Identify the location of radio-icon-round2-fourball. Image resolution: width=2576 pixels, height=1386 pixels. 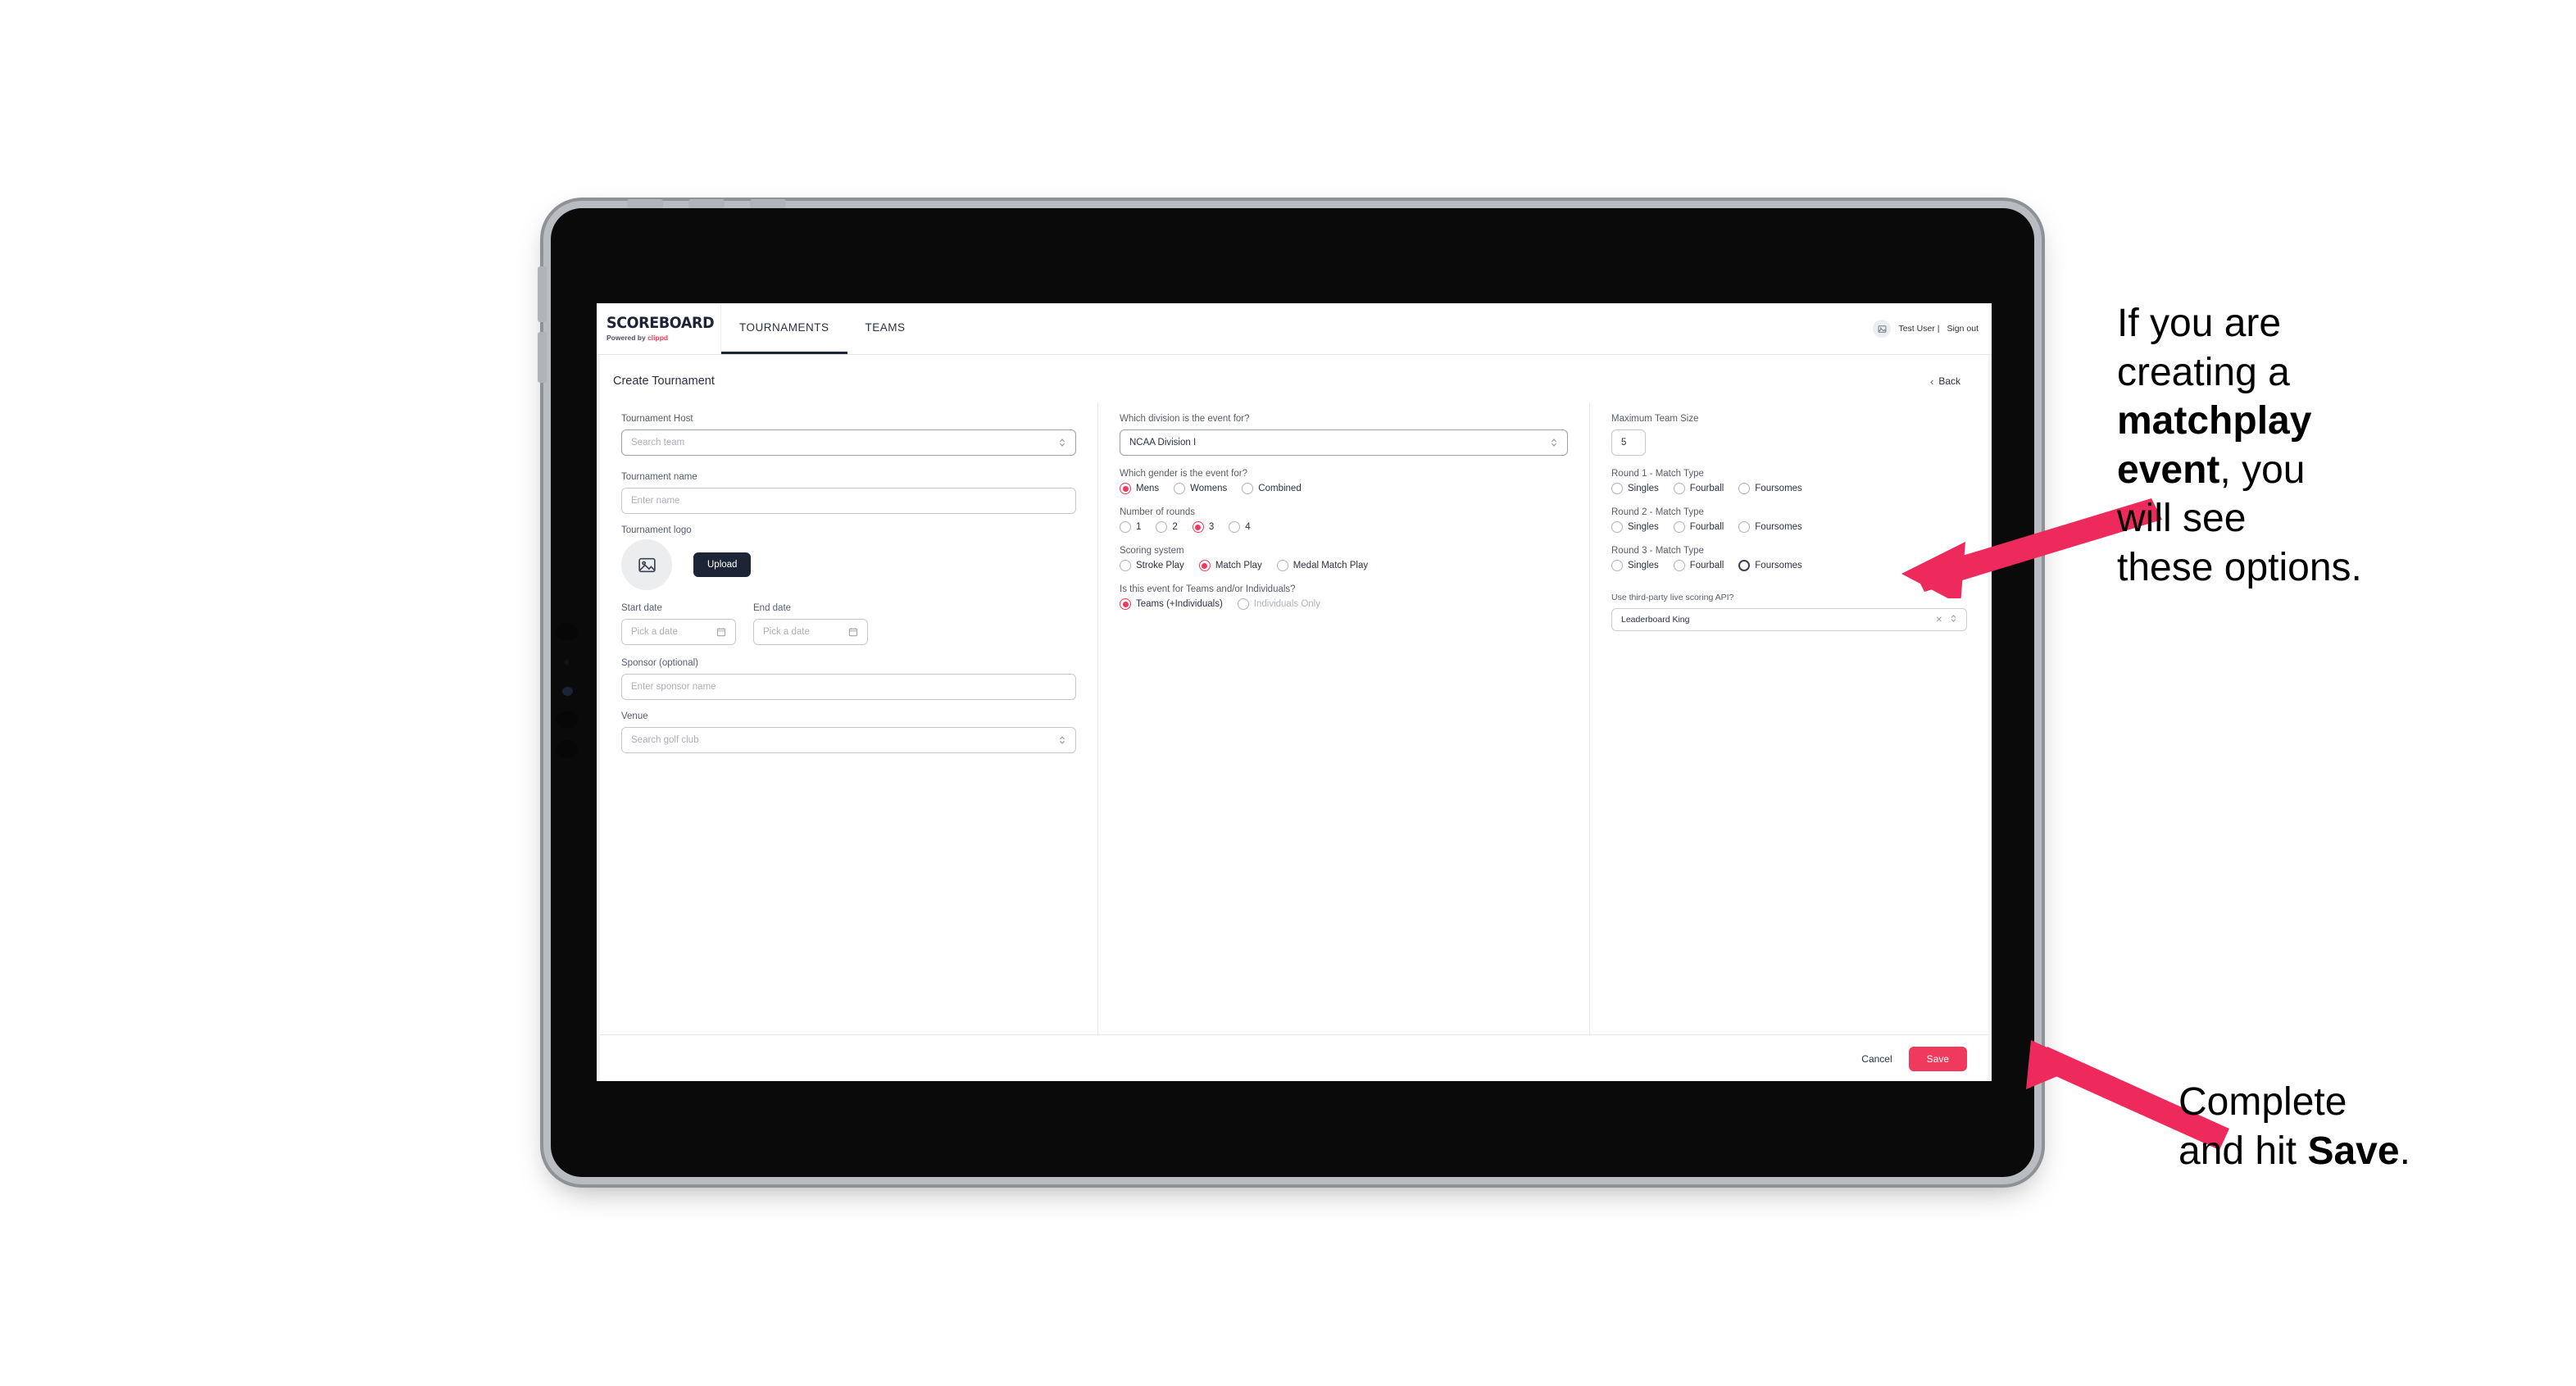
(1679, 527).